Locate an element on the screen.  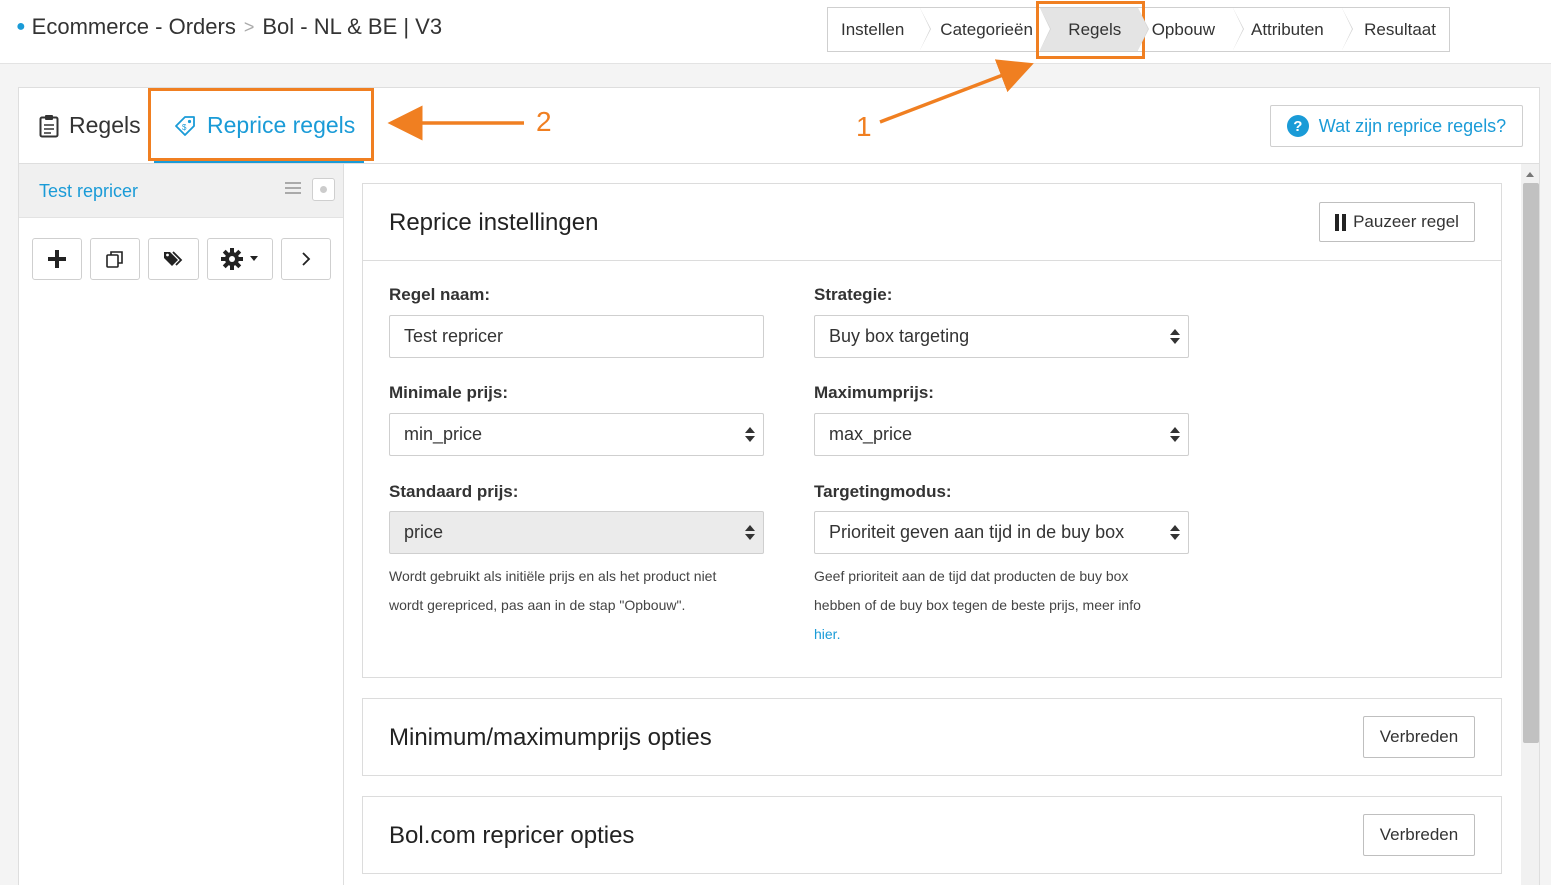
annotation-number-2: 2 is located at coordinates (544, 121).